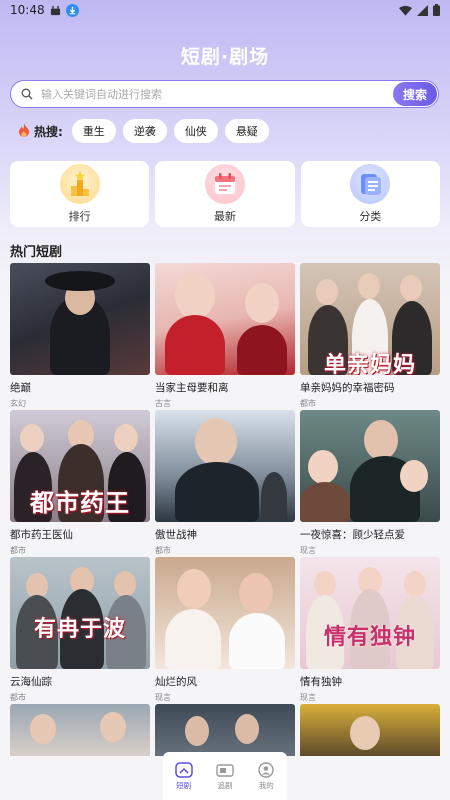  Describe the element at coordinates (225, 770) in the screenshot. I see `video-icon` at that location.